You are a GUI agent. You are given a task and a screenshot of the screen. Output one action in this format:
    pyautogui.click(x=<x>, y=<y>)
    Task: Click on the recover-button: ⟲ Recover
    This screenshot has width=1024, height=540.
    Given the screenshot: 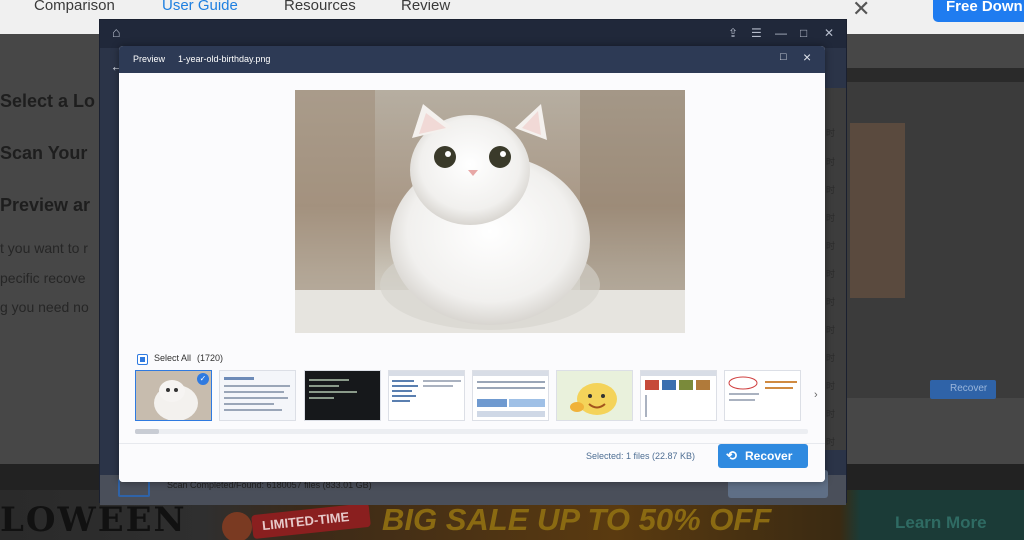 What is the action you would take?
    pyautogui.click(x=763, y=456)
    